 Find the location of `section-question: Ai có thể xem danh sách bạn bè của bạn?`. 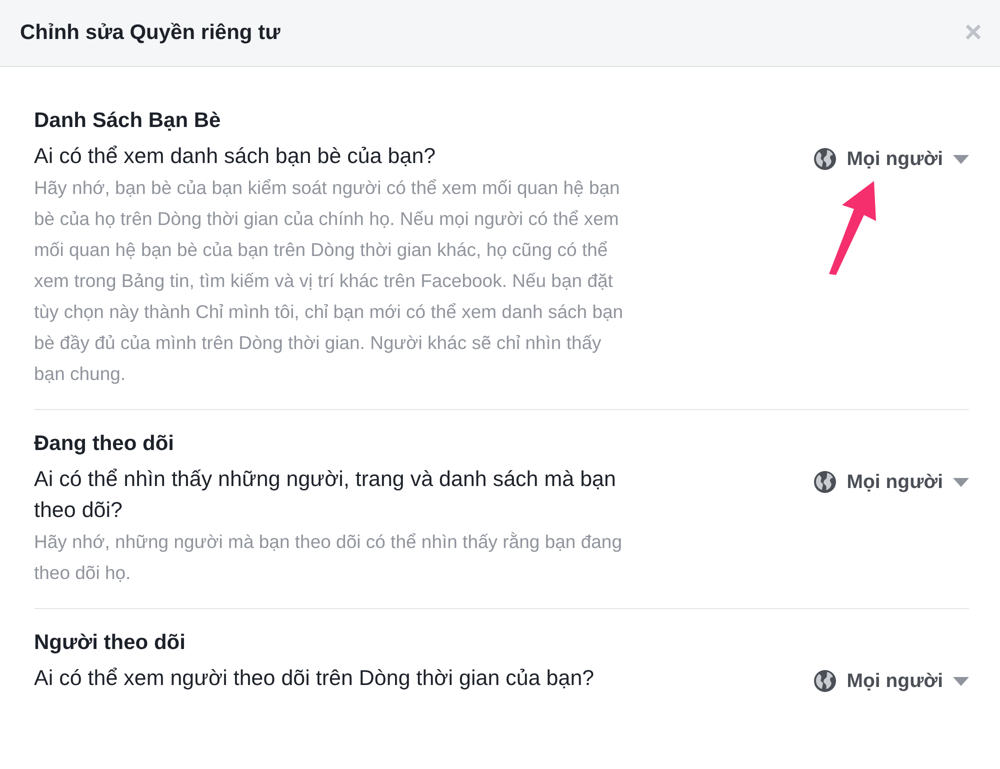

section-question: Ai có thể xem danh sách bạn bè của bạn? is located at coordinates (235, 156).